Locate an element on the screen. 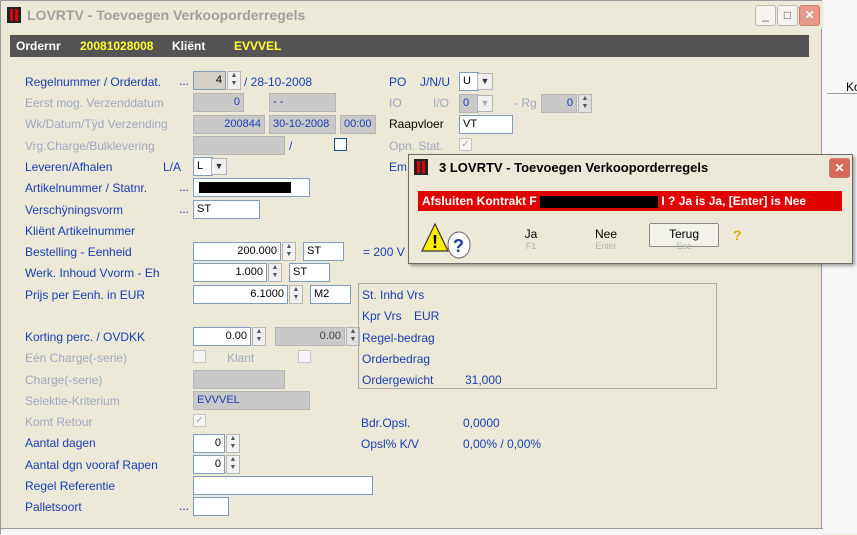 This screenshot has width=857, height=535. orderbedrag-label: Orderbedrag is located at coordinates (396, 359).